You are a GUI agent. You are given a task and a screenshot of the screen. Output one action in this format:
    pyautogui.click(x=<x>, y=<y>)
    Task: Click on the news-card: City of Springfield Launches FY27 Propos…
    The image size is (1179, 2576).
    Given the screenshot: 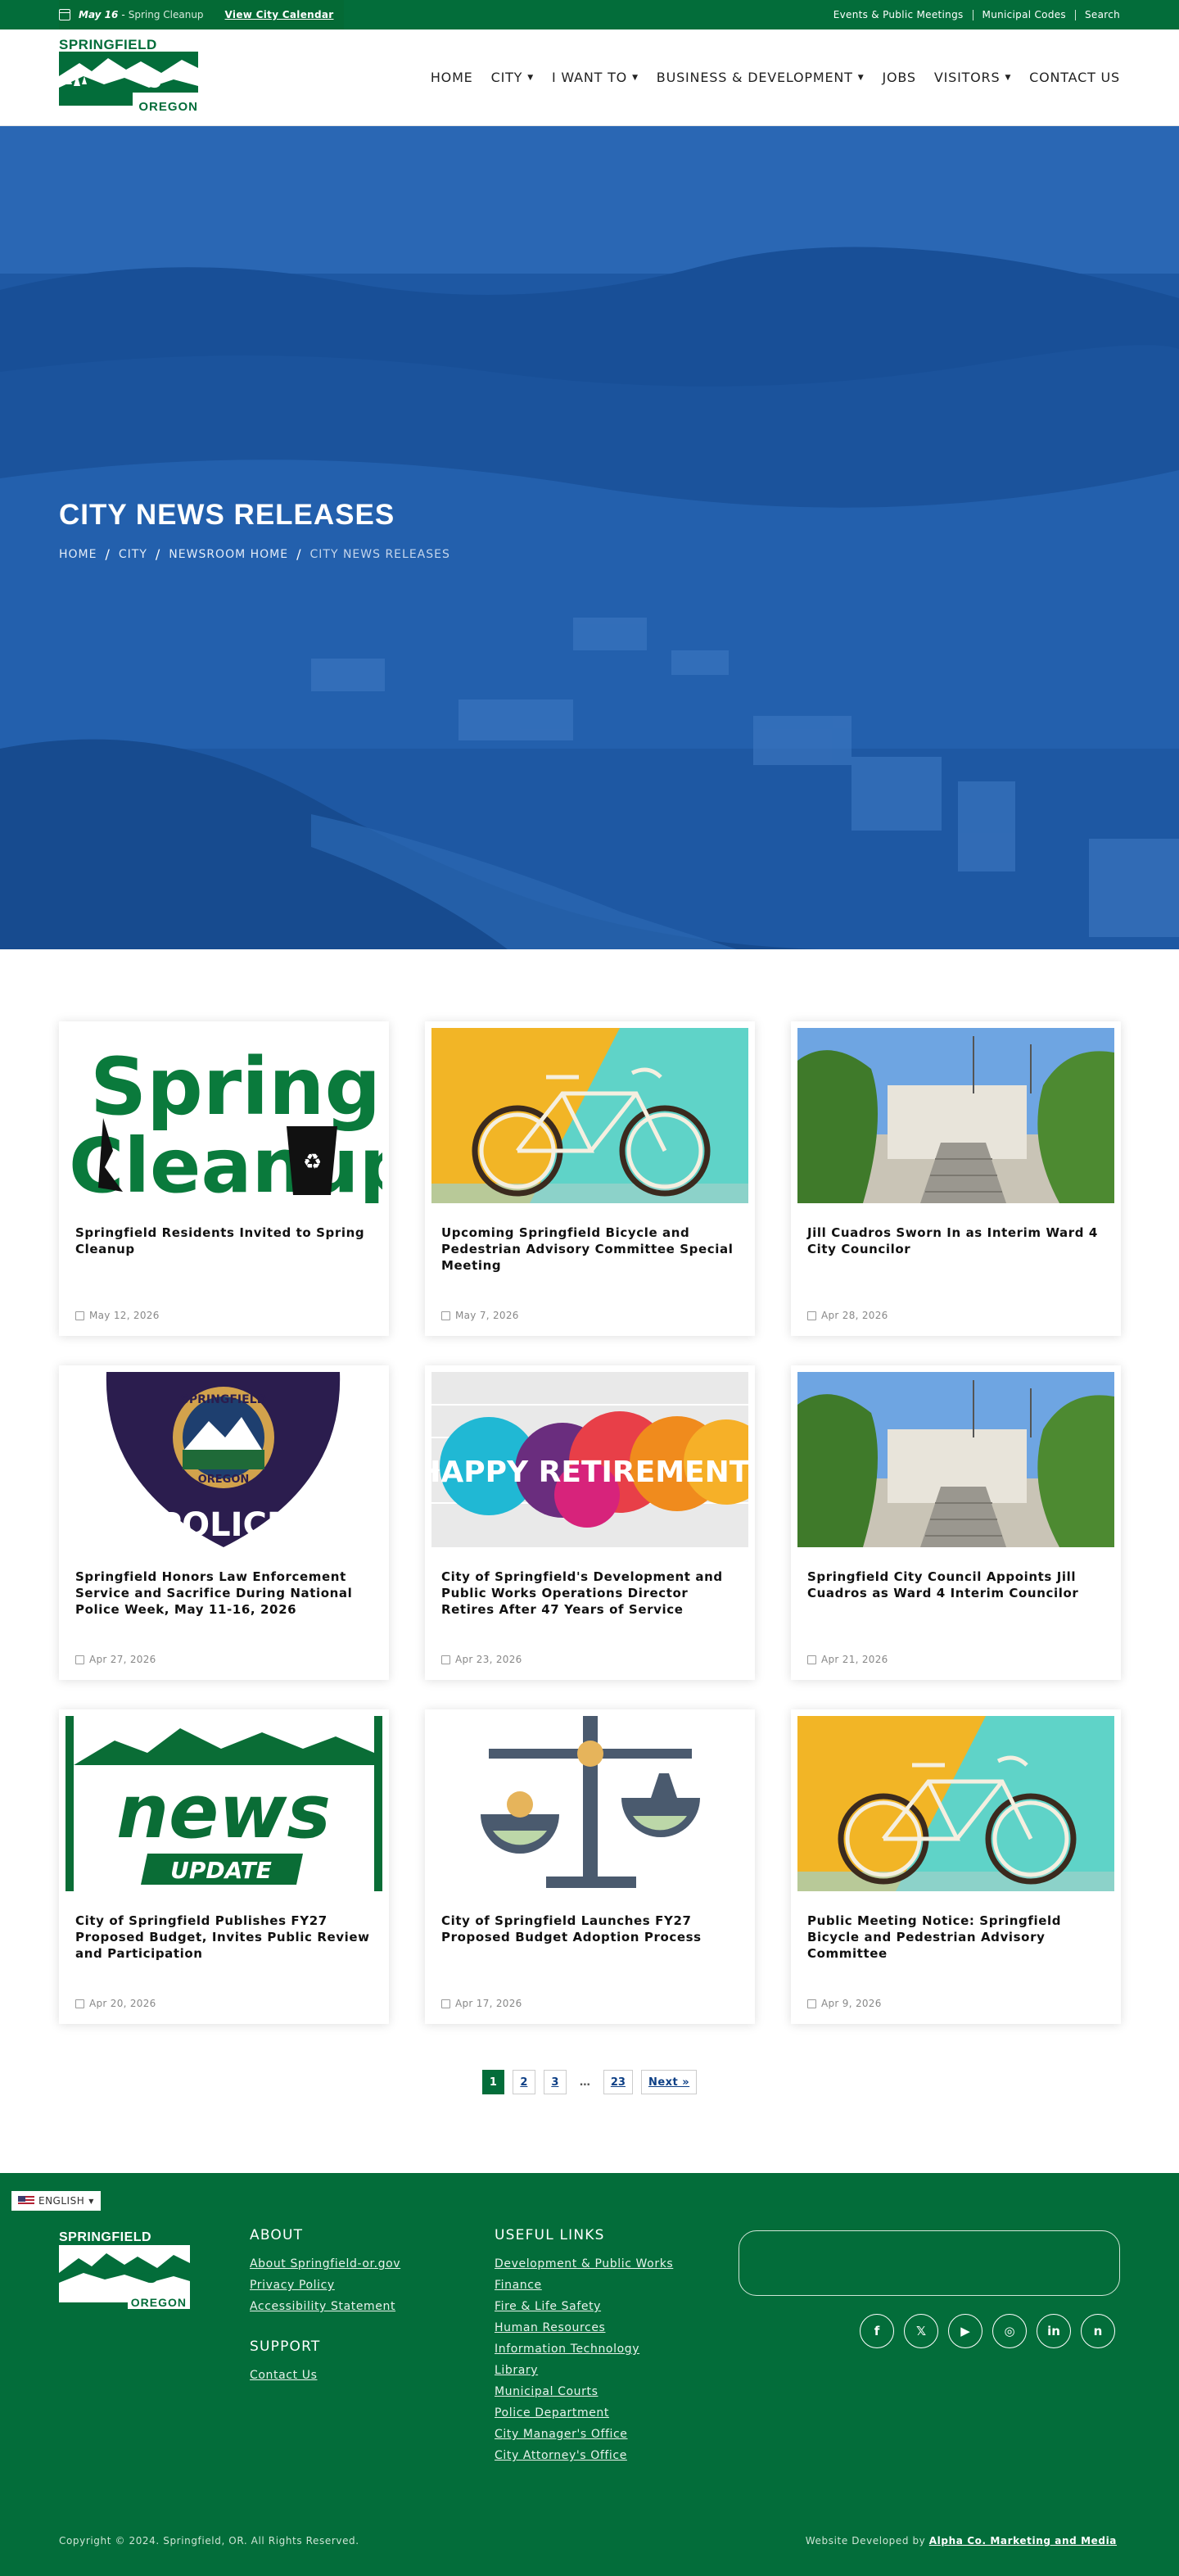 What is the action you would take?
    pyautogui.click(x=590, y=1866)
    